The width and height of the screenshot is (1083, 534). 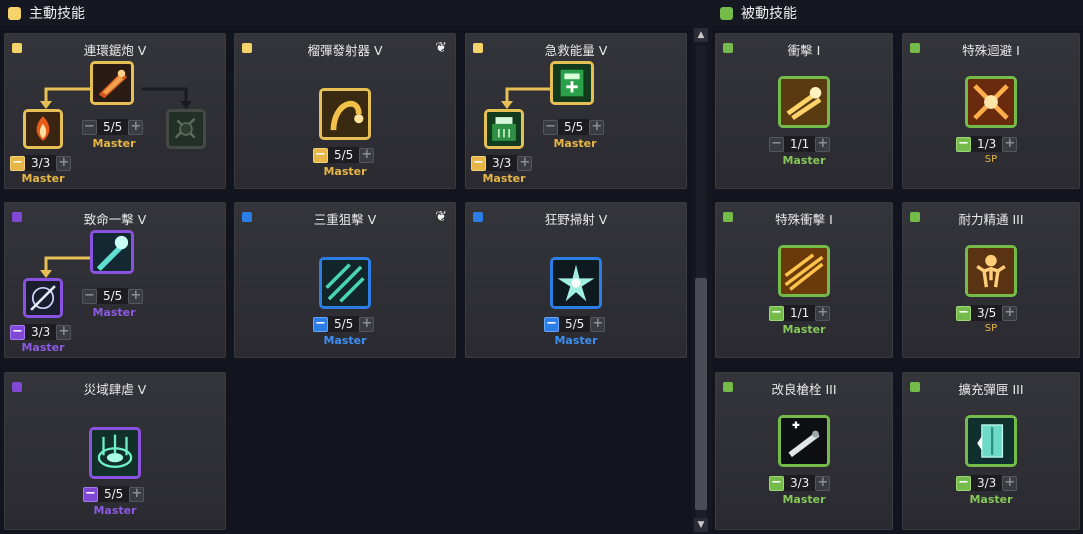 What do you see at coordinates (112, 83) in the screenshot?
I see `chain-saw-cannon-icon` at bounding box center [112, 83].